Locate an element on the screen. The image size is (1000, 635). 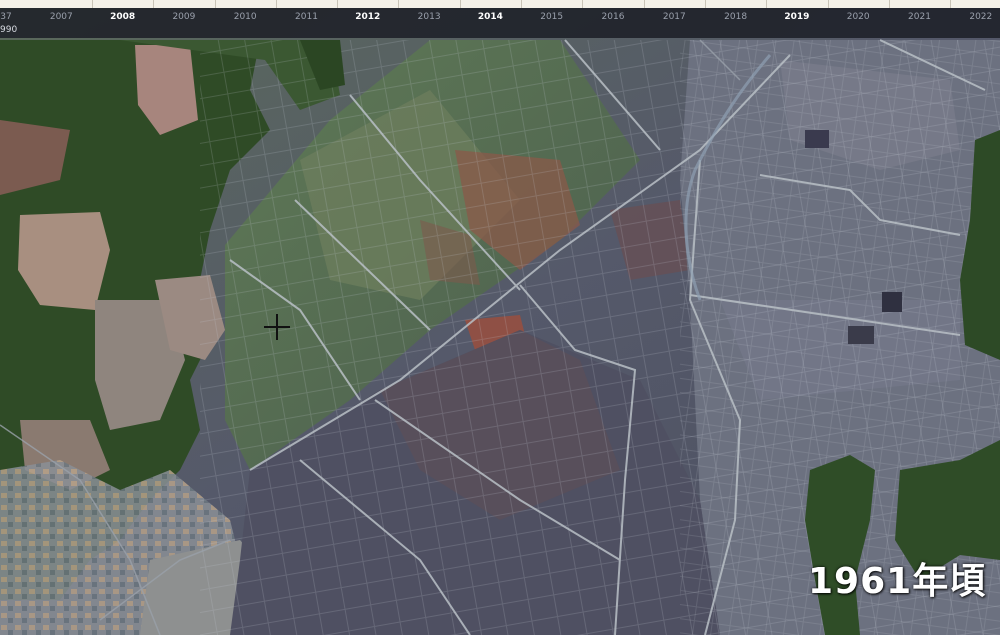
year-label: 2020 is located at coordinates (858, 17).